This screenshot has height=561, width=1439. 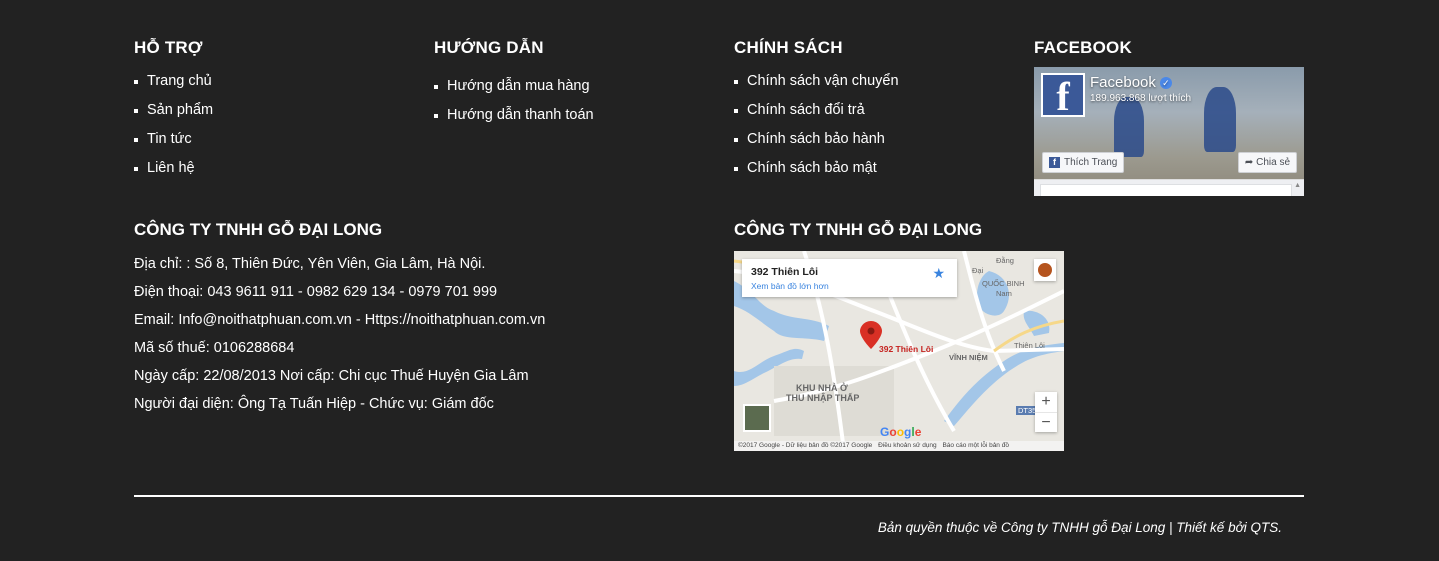 What do you see at coordinates (901, 432) in the screenshot?
I see `google-logo: Google` at bounding box center [901, 432].